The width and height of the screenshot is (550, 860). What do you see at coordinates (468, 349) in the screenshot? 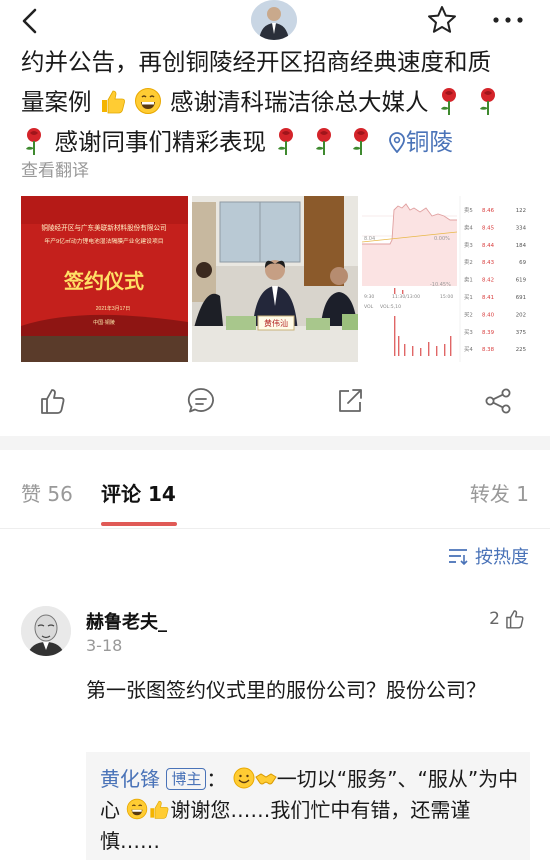
I see `order-level-label: 买4` at bounding box center [468, 349].